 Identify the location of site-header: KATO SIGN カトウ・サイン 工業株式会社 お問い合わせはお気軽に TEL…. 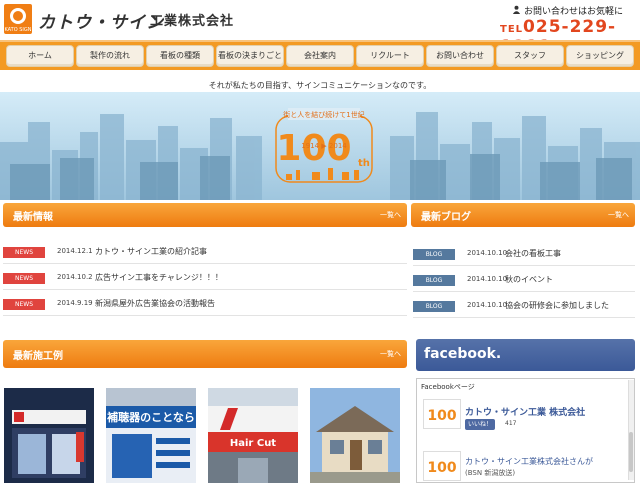
(320, 28).